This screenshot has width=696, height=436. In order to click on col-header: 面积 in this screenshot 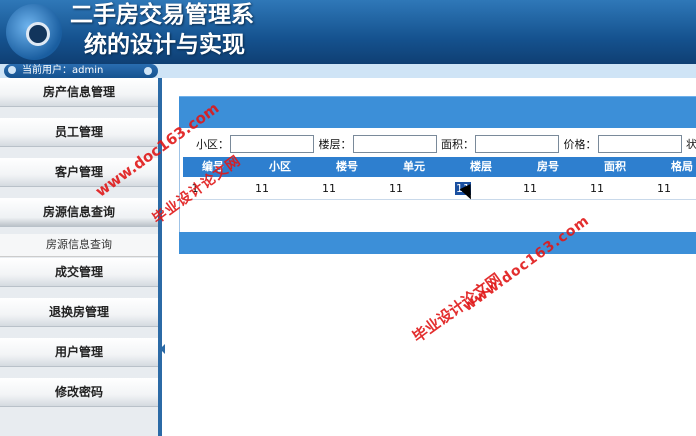, I will do `click(615, 167)`.